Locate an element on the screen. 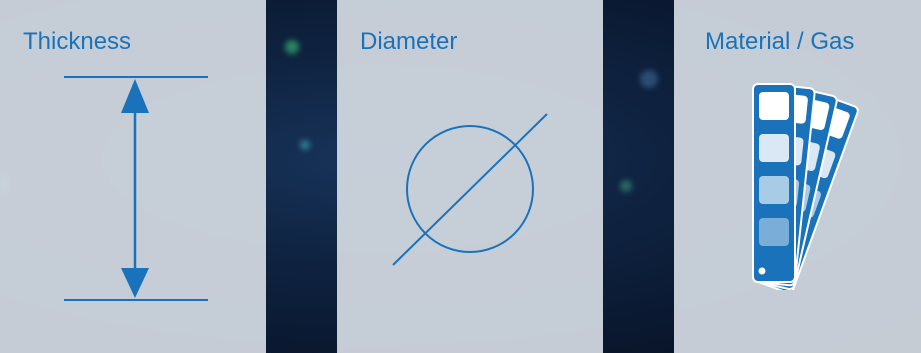 Image resolution: width=921 pixels, height=353 pixels. material-gas-title: Material / Gas is located at coordinates (780, 41).